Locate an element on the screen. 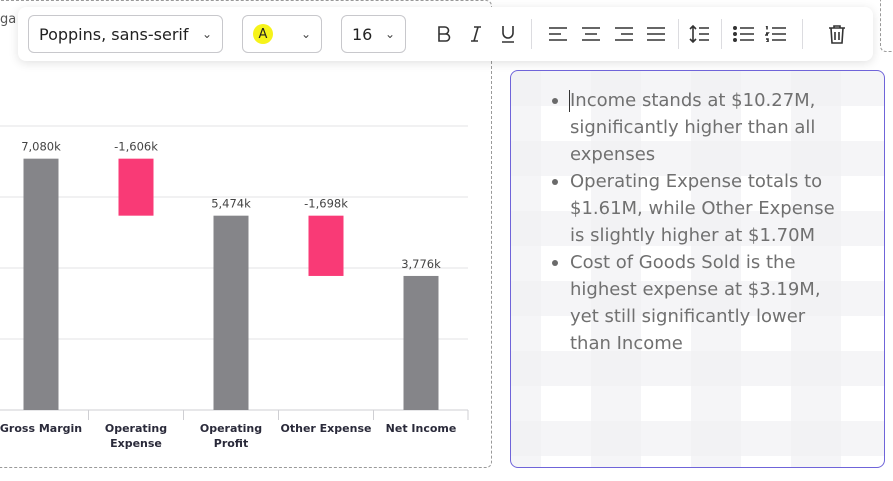 The width and height of the screenshot is (893, 481). bullet-list-button is located at coordinates (744, 34).